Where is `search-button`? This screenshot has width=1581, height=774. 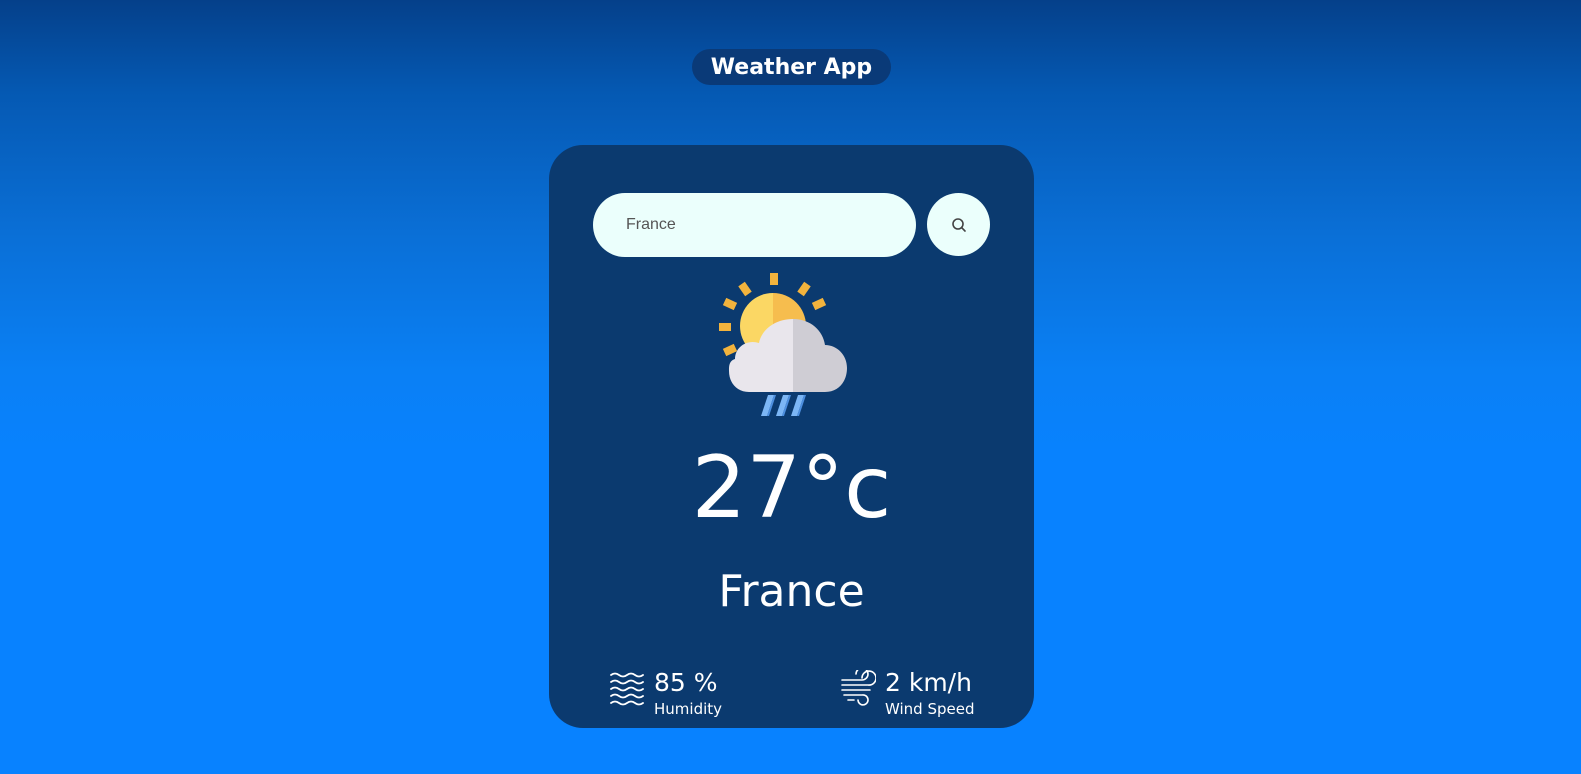
search-button is located at coordinates (958, 224).